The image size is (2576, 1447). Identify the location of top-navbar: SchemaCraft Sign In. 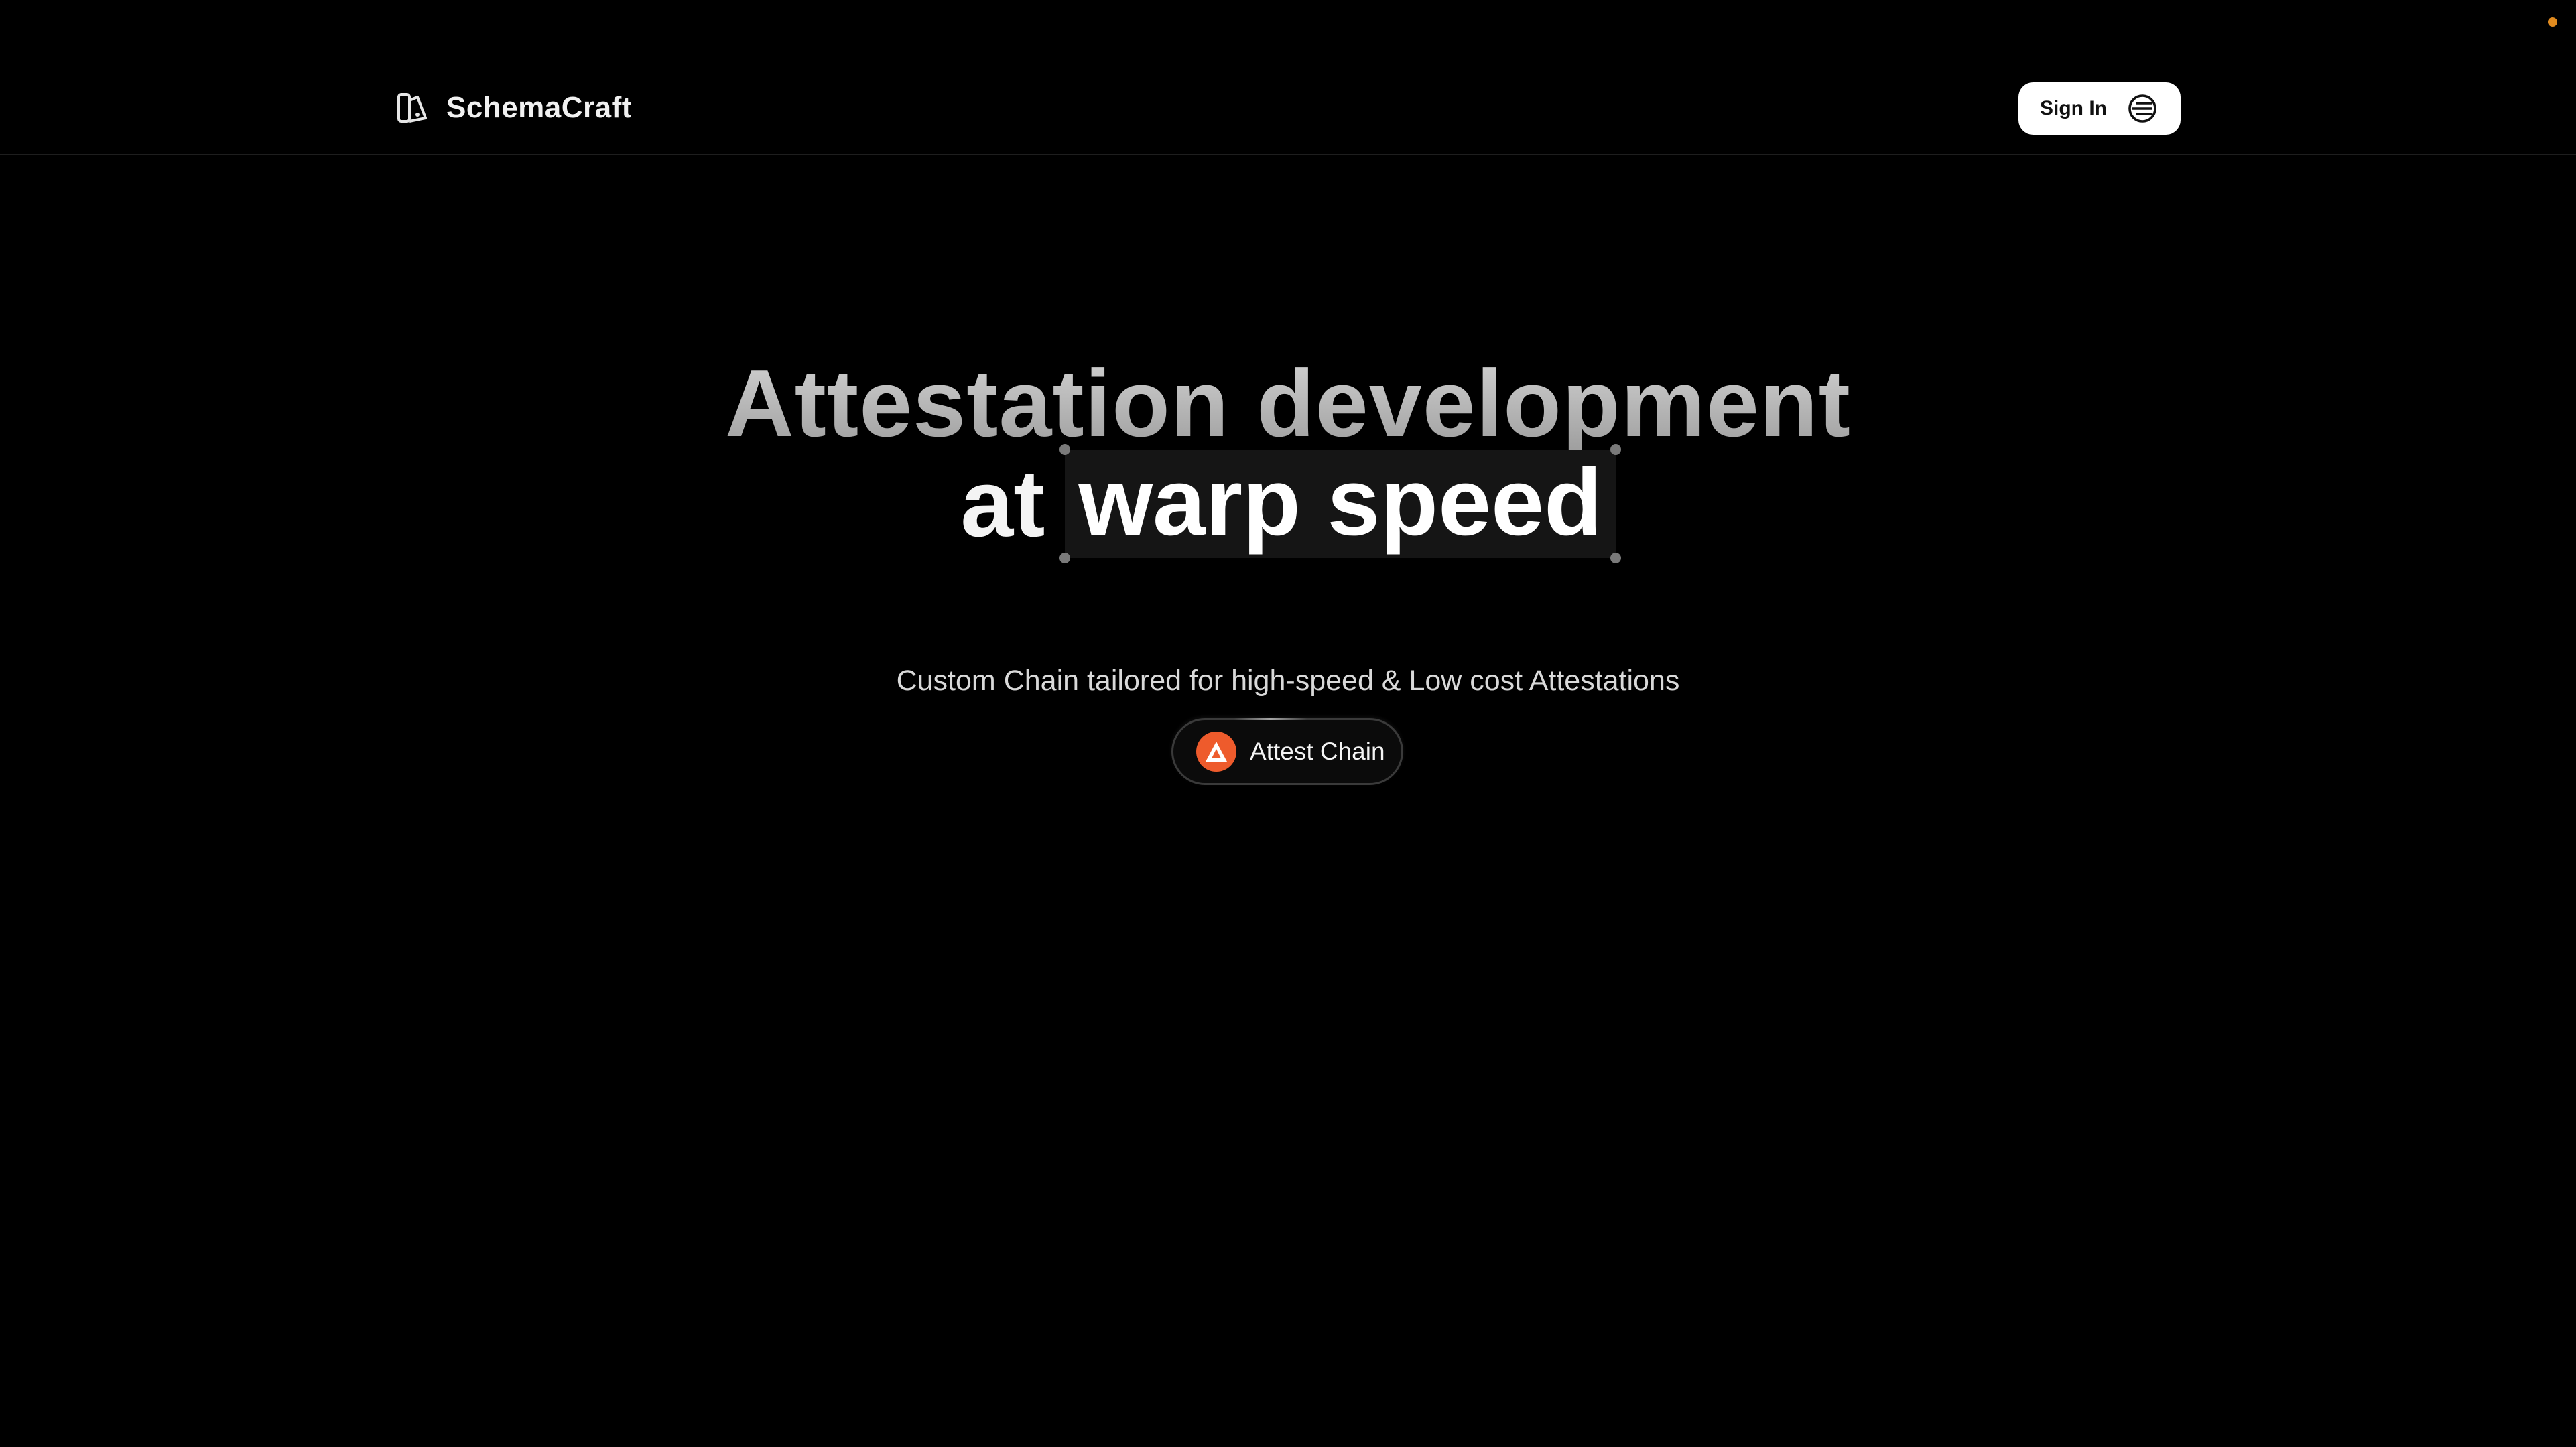
(1288, 78).